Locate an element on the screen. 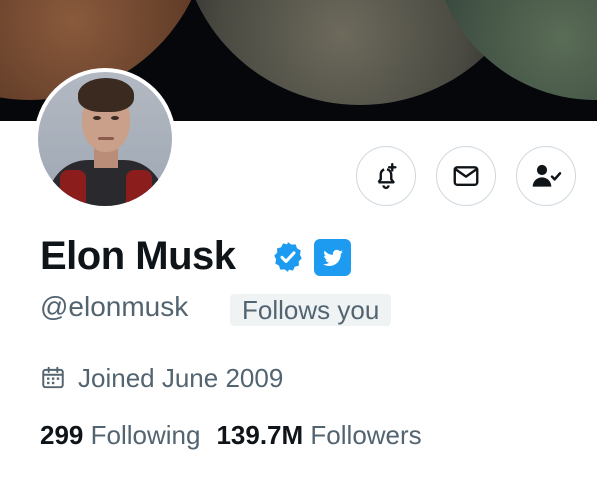 This screenshot has width=597, height=497. twitter-bird-icon is located at coordinates (332, 257).